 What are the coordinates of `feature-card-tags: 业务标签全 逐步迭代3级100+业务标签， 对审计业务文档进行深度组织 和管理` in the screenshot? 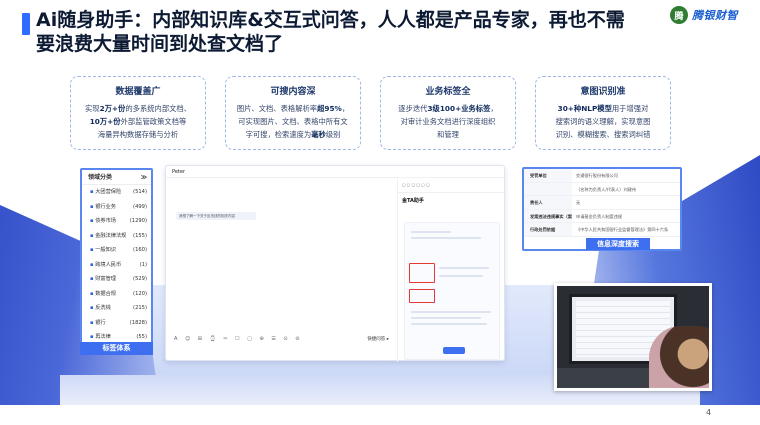 It's located at (448, 113).